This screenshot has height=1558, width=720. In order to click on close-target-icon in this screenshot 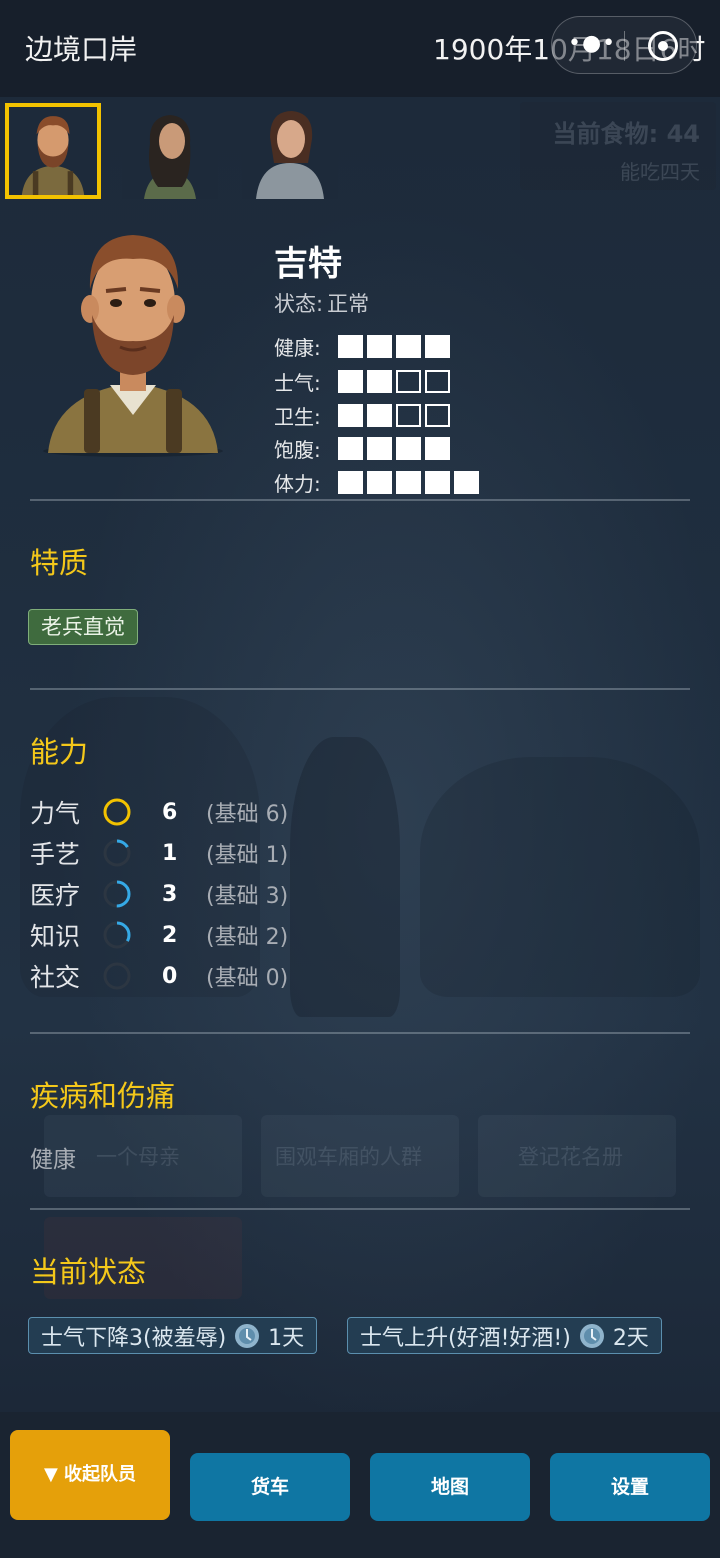, I will do `click(663, 46)`.